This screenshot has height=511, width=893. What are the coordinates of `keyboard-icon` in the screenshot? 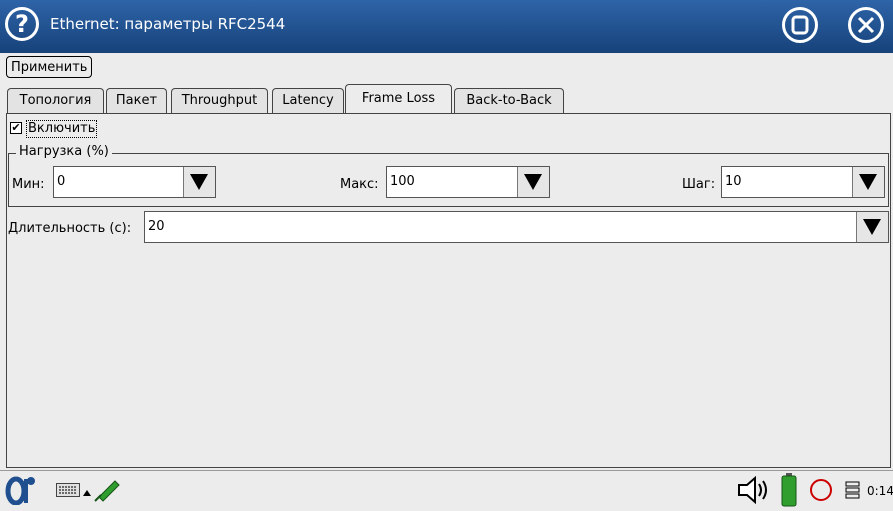 It's located at (68, 492).